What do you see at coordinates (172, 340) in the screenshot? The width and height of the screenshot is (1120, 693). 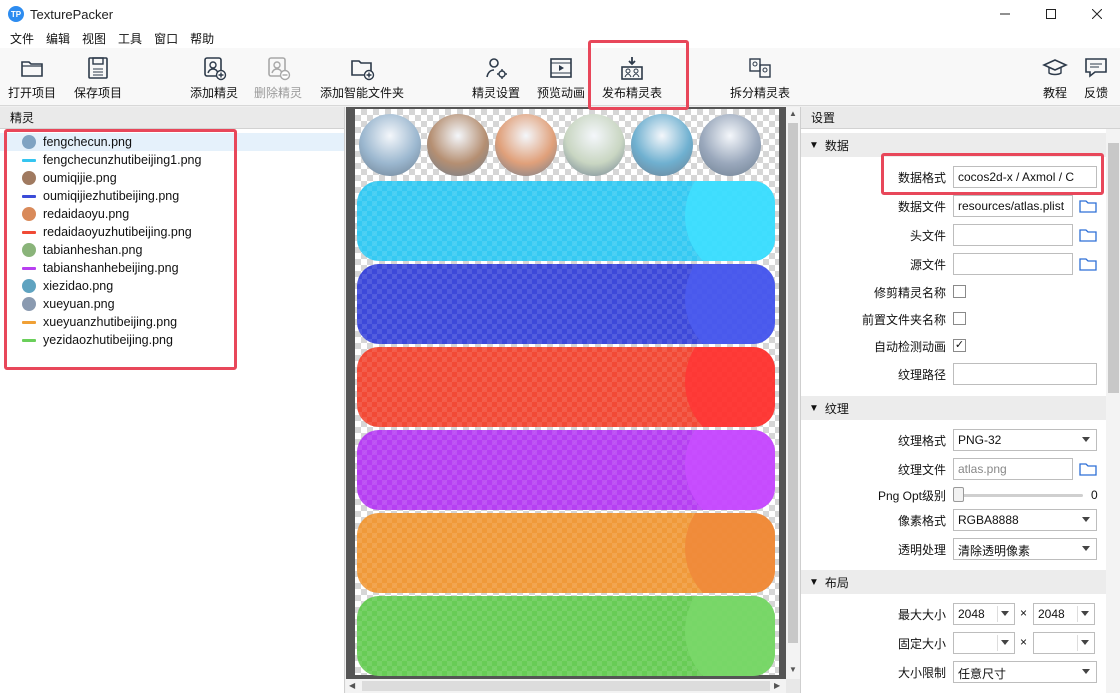 I see `sprite-list-item: yezidaozhutibeijing.png` at bounding box center [172, 340].